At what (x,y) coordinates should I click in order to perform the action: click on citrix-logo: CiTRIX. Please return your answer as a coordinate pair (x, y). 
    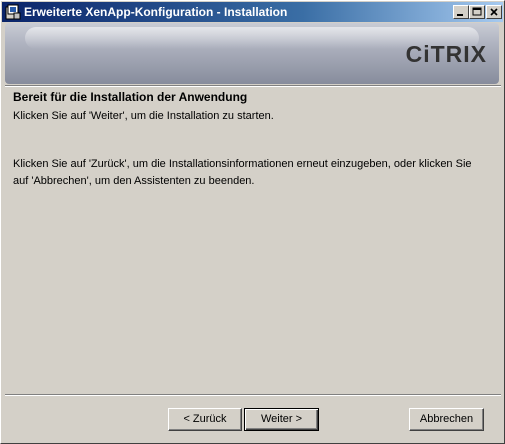
    Looking at the image, I should click on (446, 54).